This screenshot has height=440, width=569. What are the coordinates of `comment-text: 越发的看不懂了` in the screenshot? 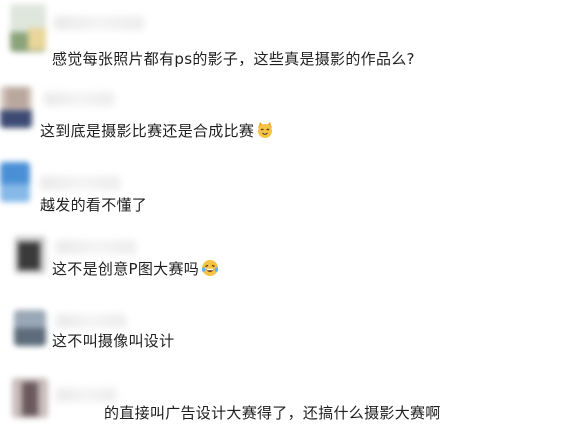 It's located at (94, 205).